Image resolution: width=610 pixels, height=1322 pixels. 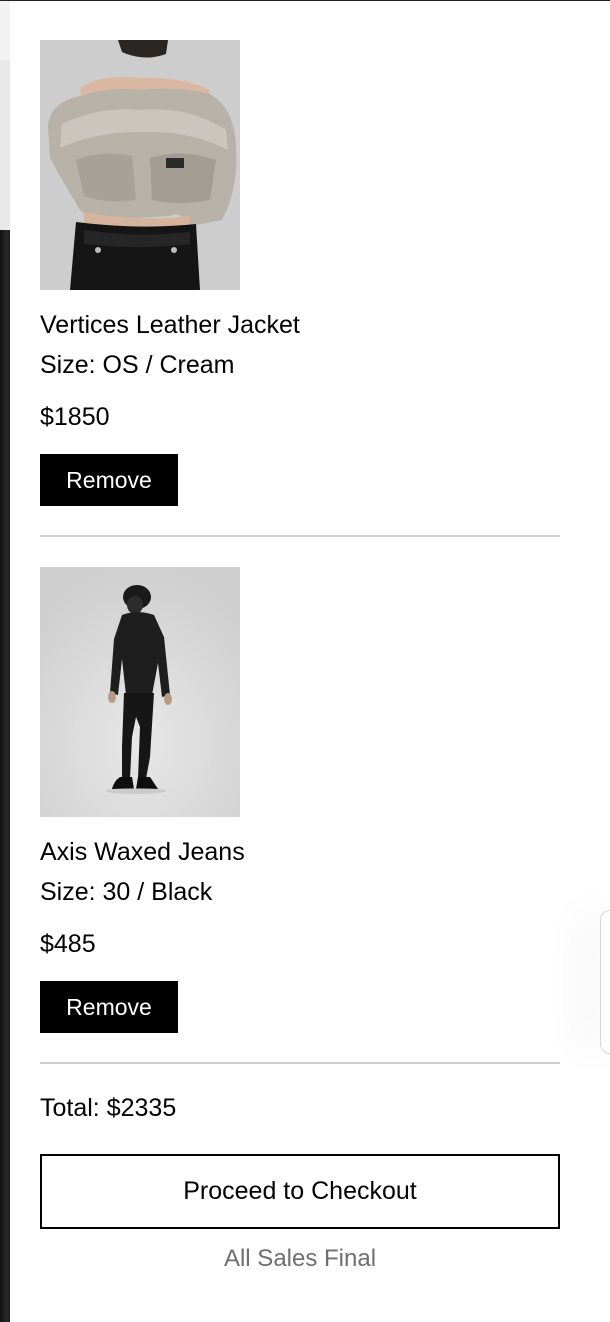 What do you see at coordinates (300, 1191) in the screenshot?
I see `checkout-button: Proceed to Checkout` at bounding box center [300, 1191].